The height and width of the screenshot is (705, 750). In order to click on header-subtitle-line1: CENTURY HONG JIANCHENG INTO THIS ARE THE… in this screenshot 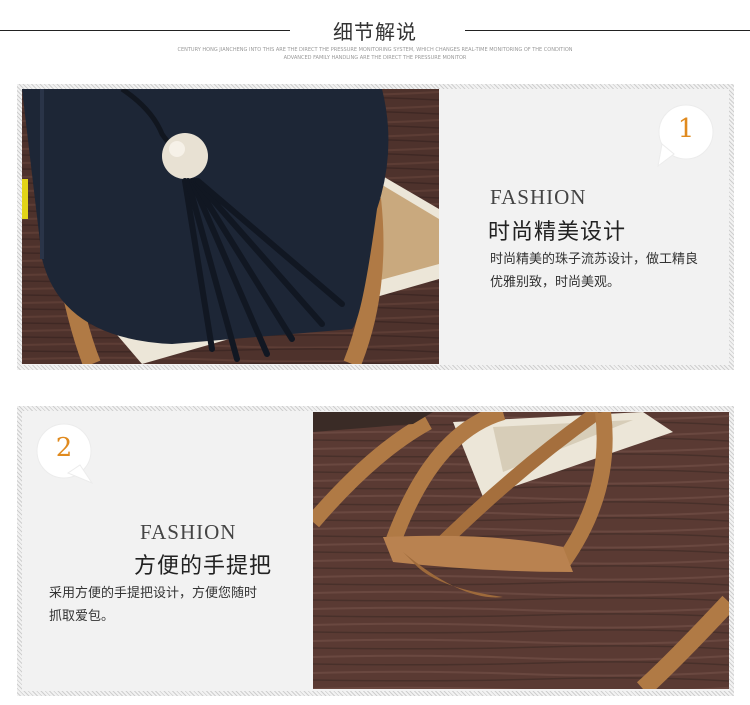, I will do `click(375, 50)`.